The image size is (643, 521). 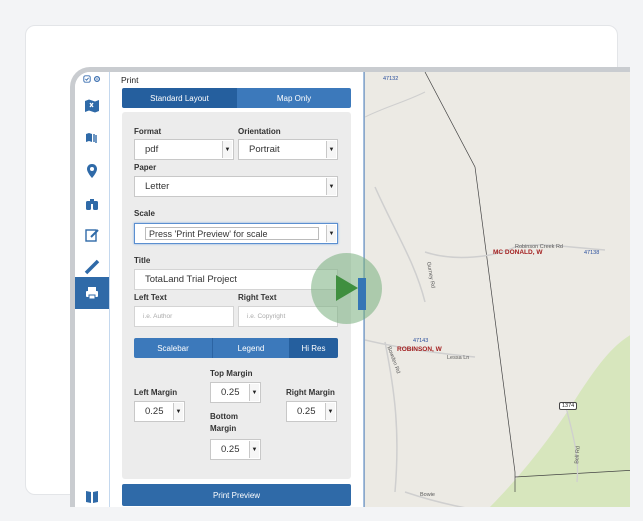 I want to click on bottom-margin-stepper: 0.25 ▼, so click(x=235, y=449).